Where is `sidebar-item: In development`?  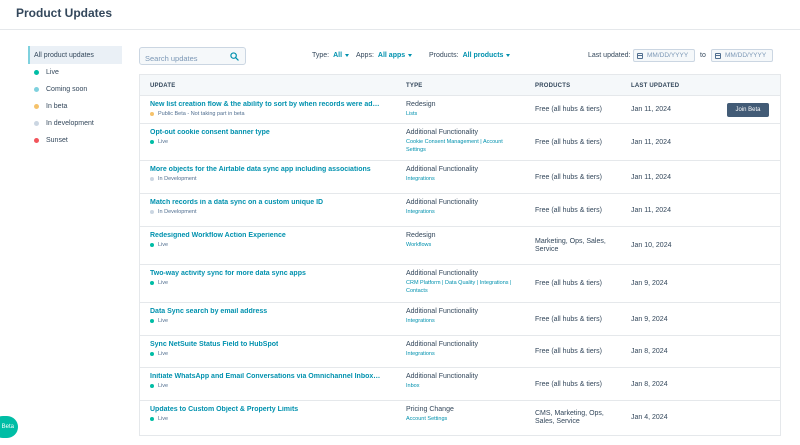
sidebar-item: In development is located at coordinates (75, 123).